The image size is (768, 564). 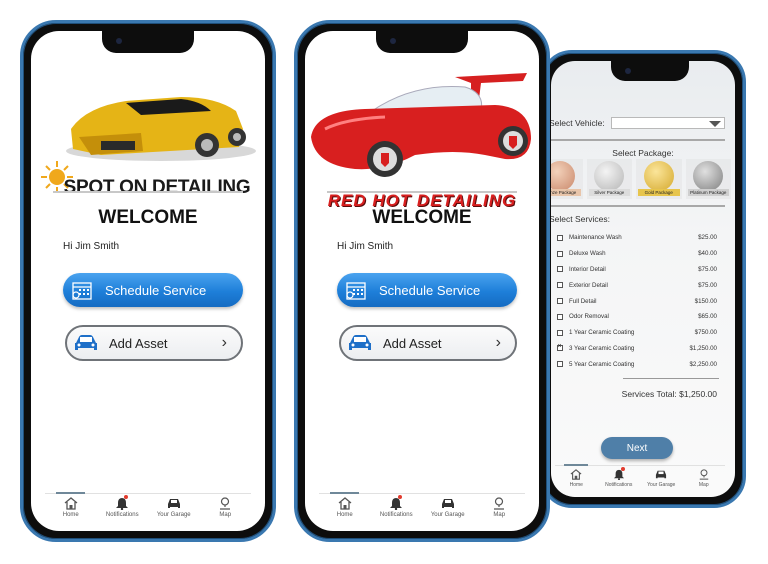 I want to click on service-row: Interior Detail $75.00, so click(x=637, y=270).